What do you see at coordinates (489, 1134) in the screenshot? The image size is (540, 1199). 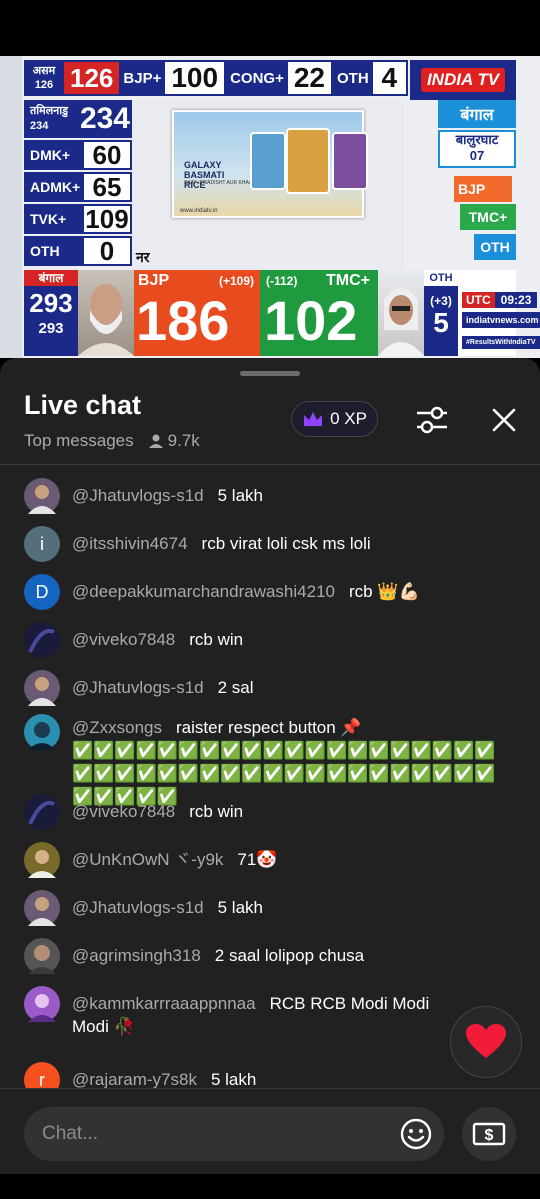 I see `super-chat-button: $` at bounding box center [489, 1134].